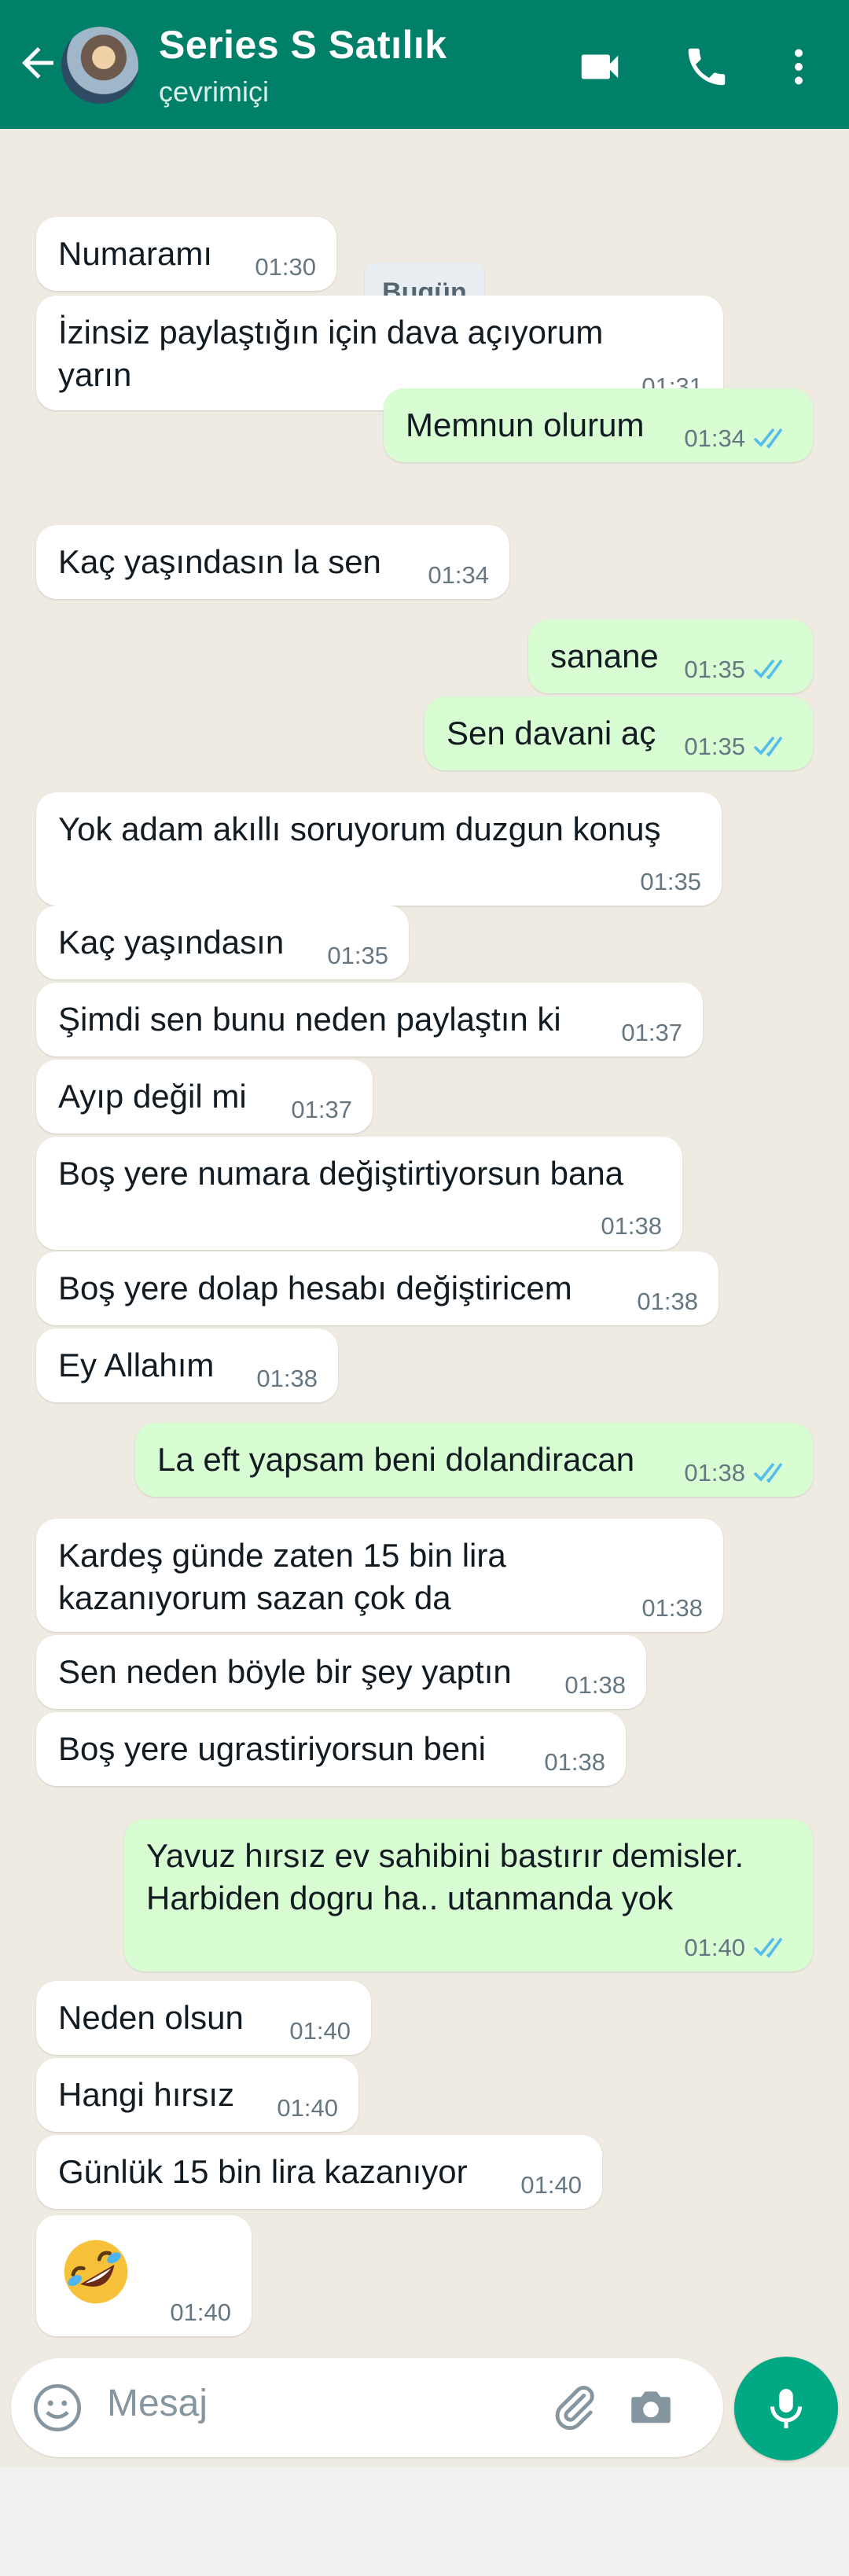  What do you see at coordinates (157, 2403) in the screenshot?
I see `message-input: Mesaj` at bounding box center [157, 2403].